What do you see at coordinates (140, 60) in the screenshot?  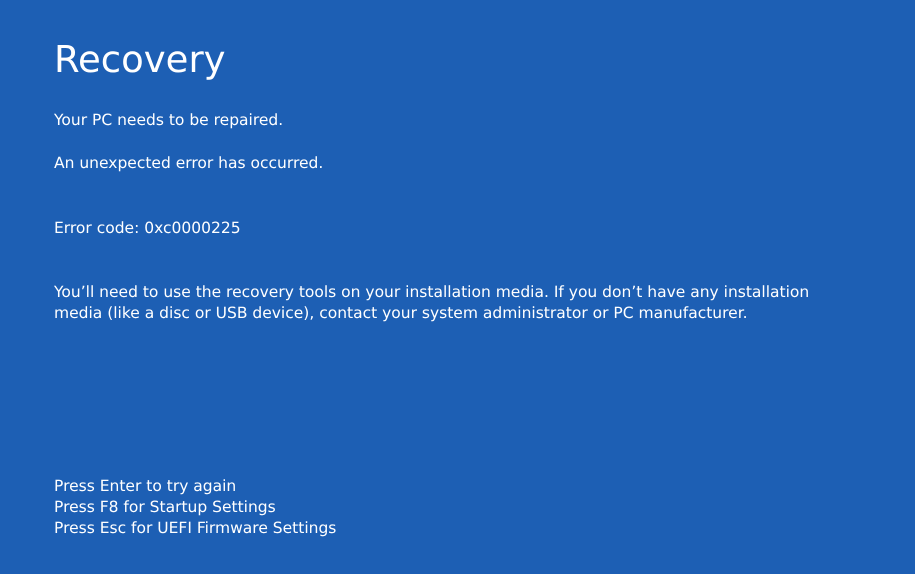 I see `screen-title: Recovery` at bounding box center [140, 60].